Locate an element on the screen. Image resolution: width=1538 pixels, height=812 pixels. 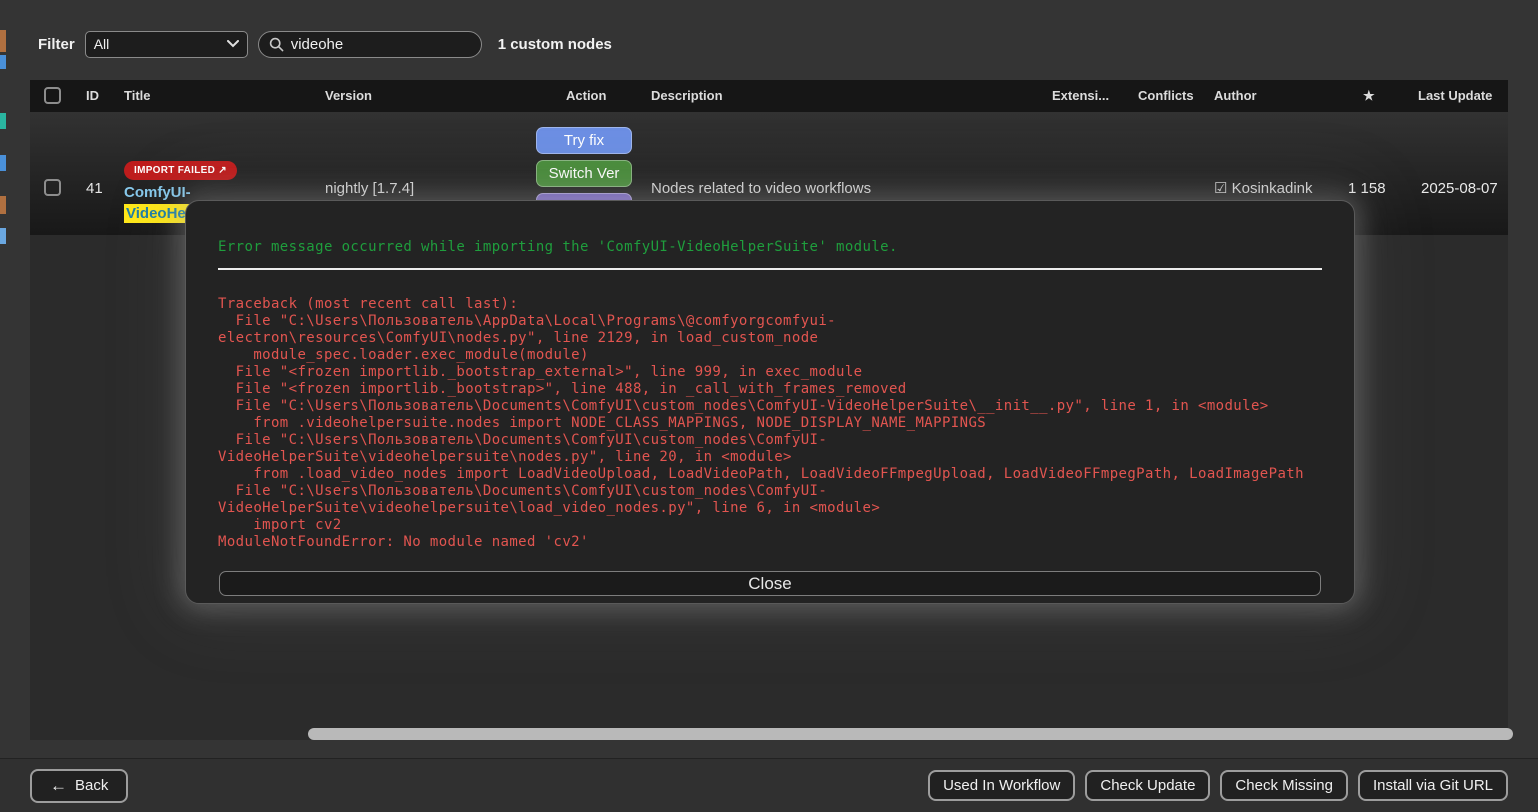
back-button: ← Back is located at coordinates (79, 785).